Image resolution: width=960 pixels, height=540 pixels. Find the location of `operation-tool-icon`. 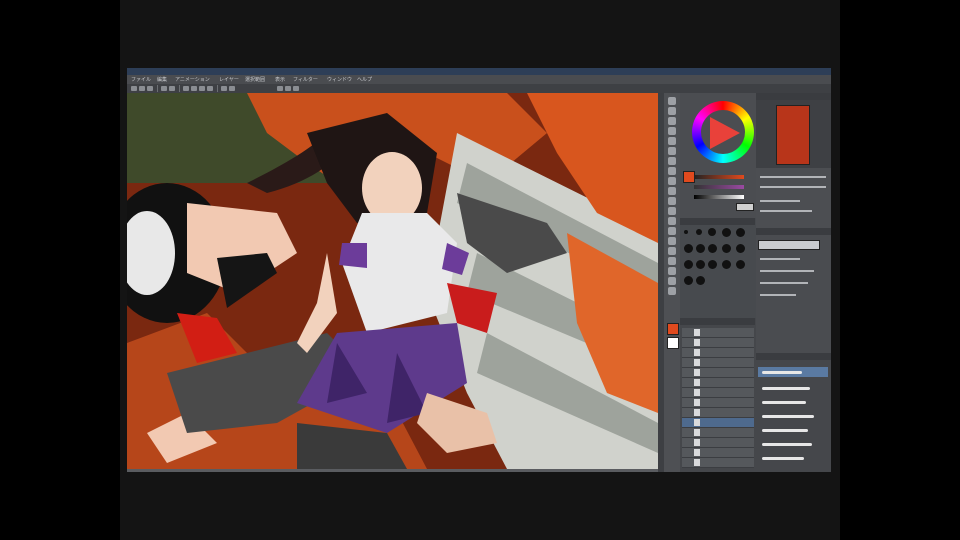

operation-tool-icon is located at coordinates (672, 121).